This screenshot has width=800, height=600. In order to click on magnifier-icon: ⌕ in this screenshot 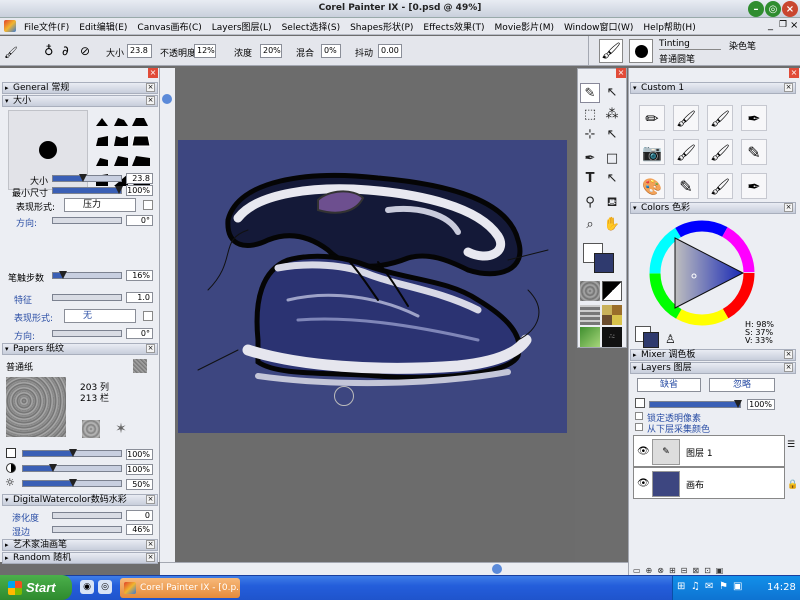, I will do `click(590, 225)`.